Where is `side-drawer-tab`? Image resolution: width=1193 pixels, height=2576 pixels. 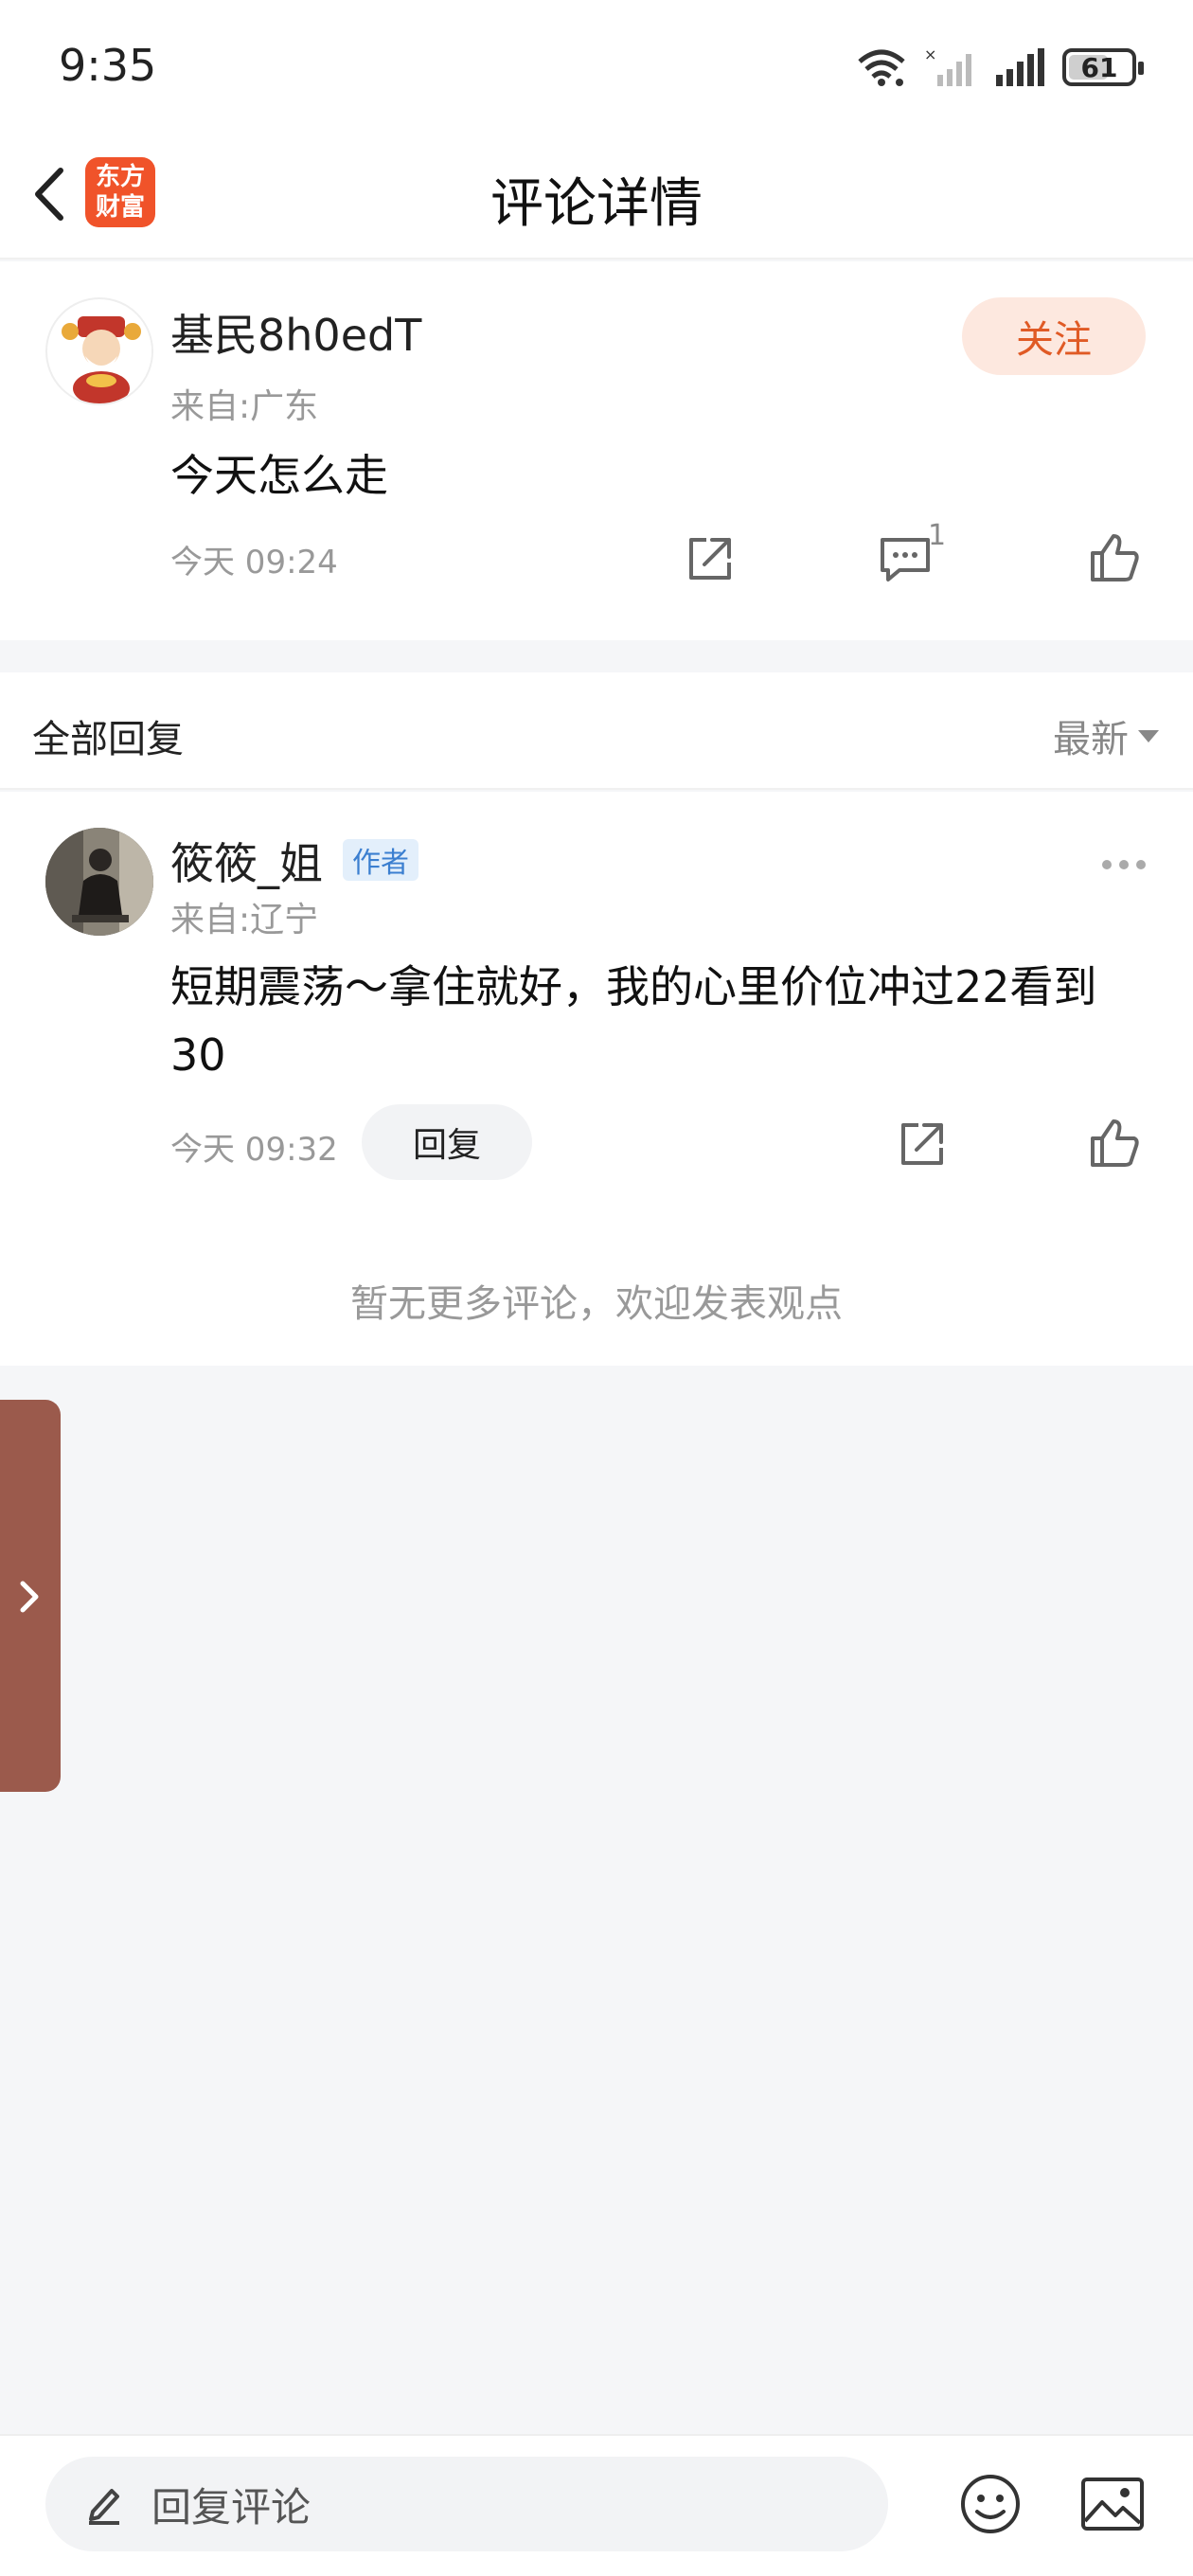 side-drawer-tab is located at coordinates (30, 1596).